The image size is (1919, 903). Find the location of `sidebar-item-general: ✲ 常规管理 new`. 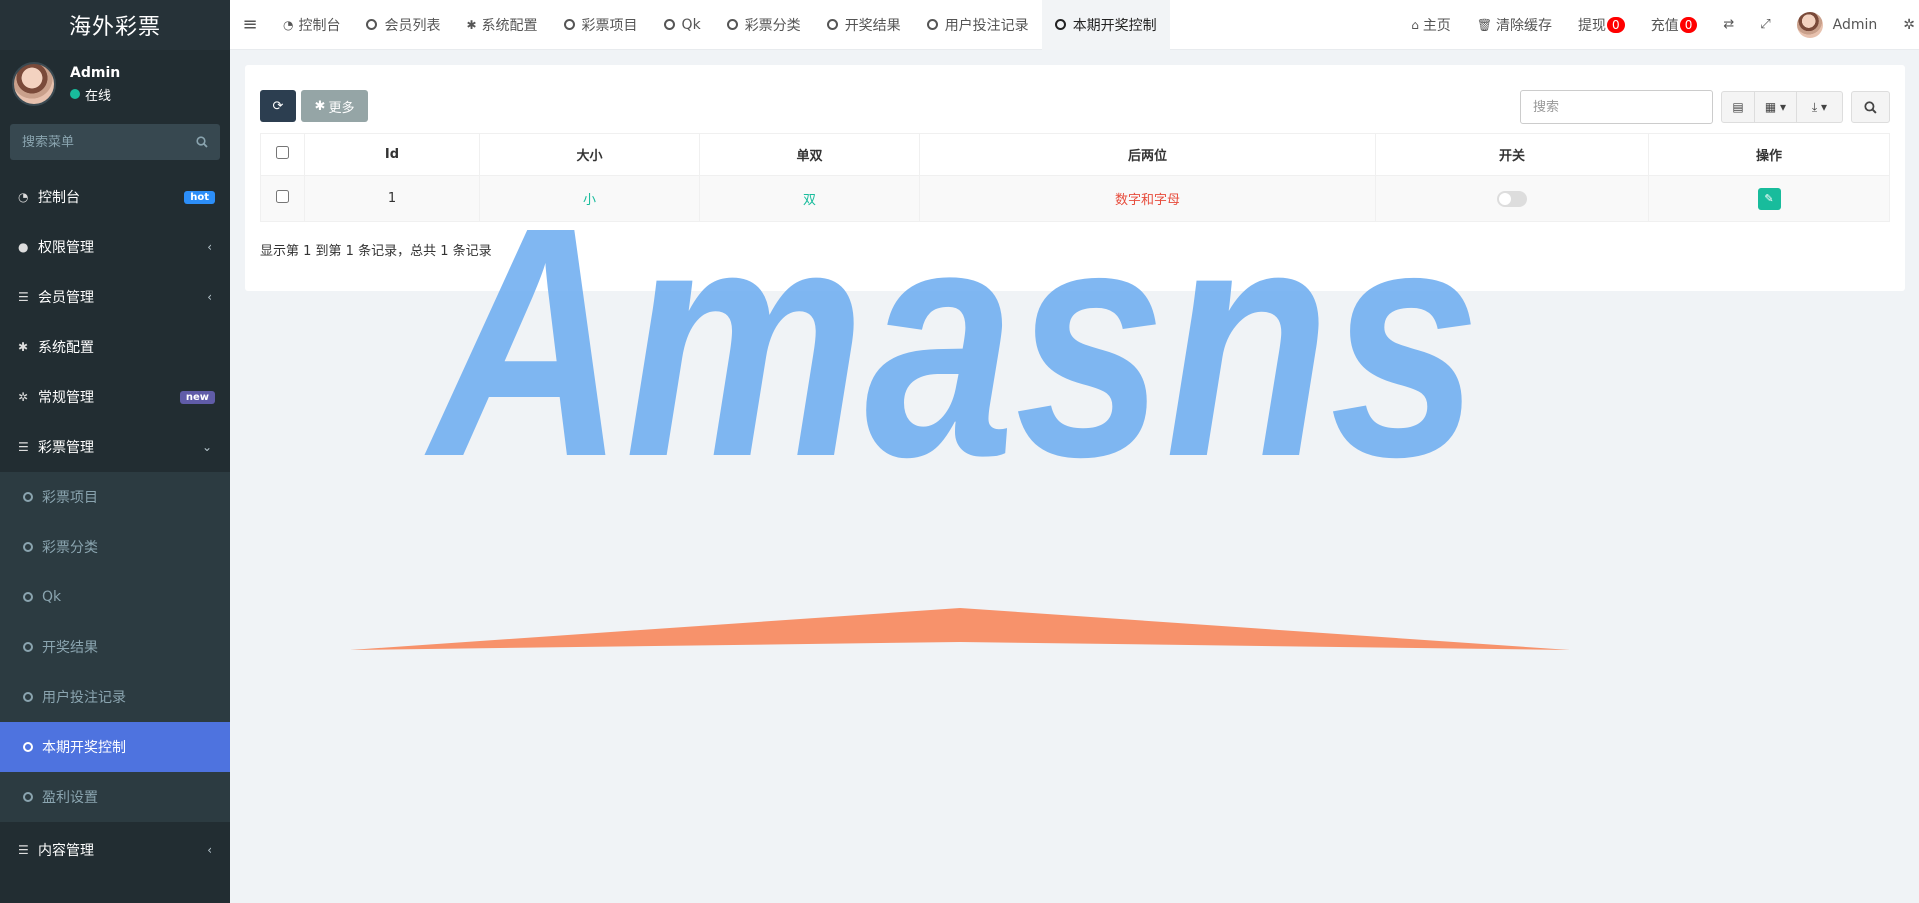

sidebar-item-general: ✲ 常规管理 new is located at coordinates (115, 397).